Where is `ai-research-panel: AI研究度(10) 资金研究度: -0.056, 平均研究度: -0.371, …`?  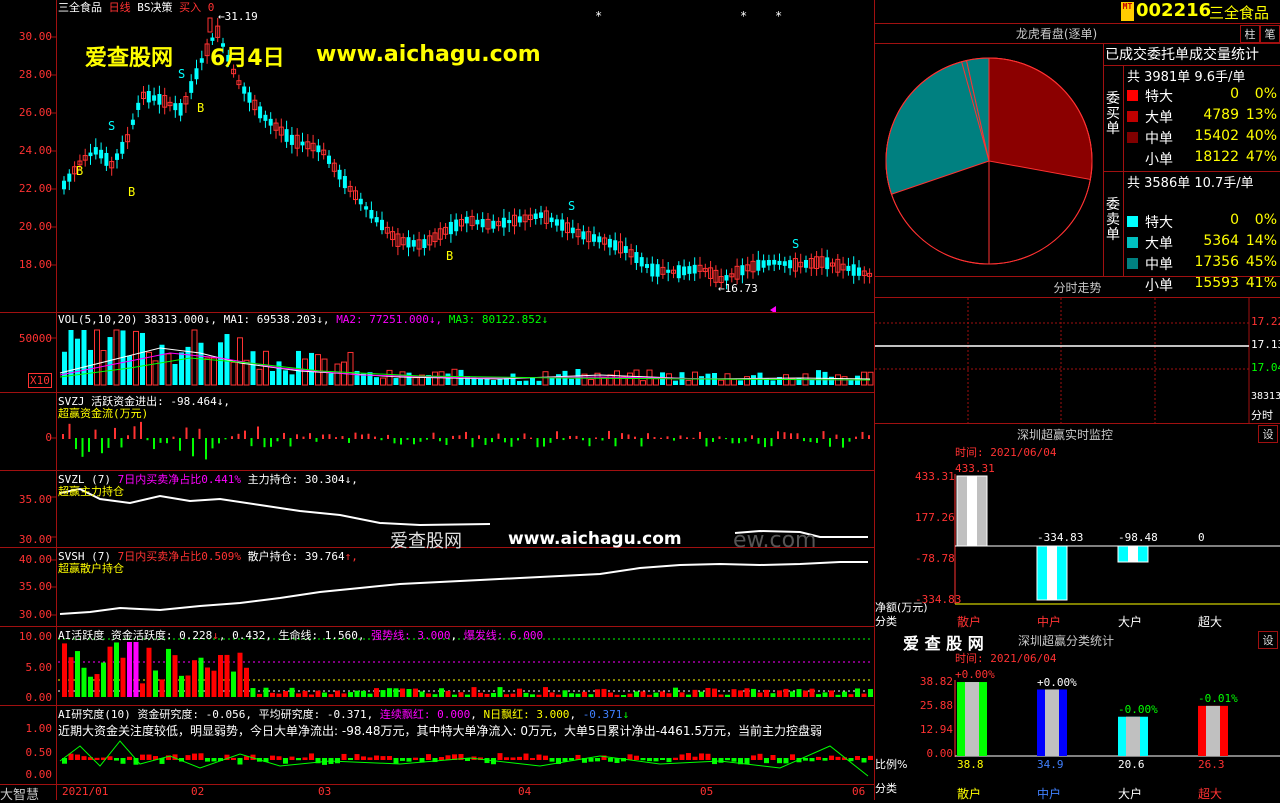 ai-research-panel: AI研究度(10) 资金研究度: -0.056, 平均研究度: -0.371, … is located at coordinates (437, 745).